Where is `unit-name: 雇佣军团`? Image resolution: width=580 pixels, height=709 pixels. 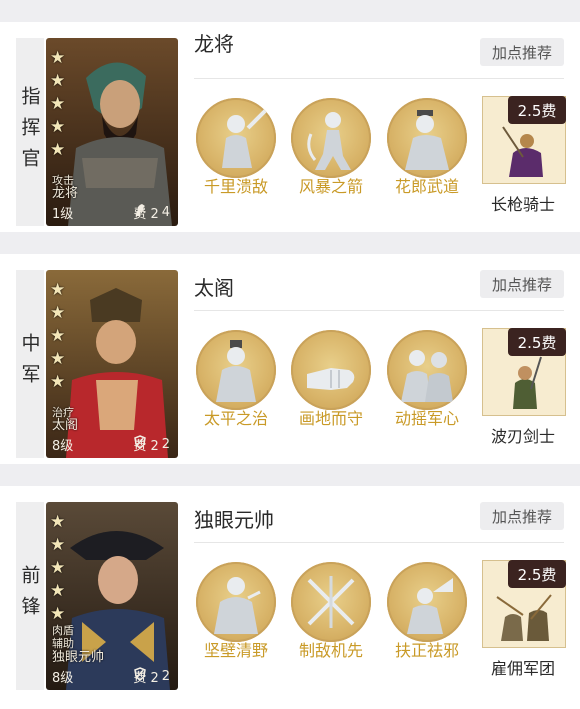
unit-name: 雇佣军团 is located at coordinates (522, 668).